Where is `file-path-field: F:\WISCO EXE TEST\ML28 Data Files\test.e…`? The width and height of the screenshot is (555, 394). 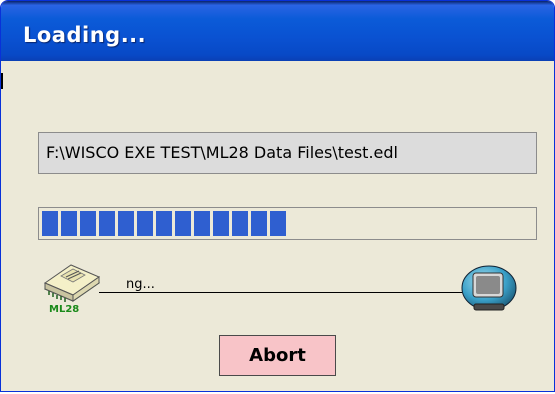
file-path-field: F:\WISCO EXE TEST\ML28 Data Files\test.e… is located at coordinates (287, 153).